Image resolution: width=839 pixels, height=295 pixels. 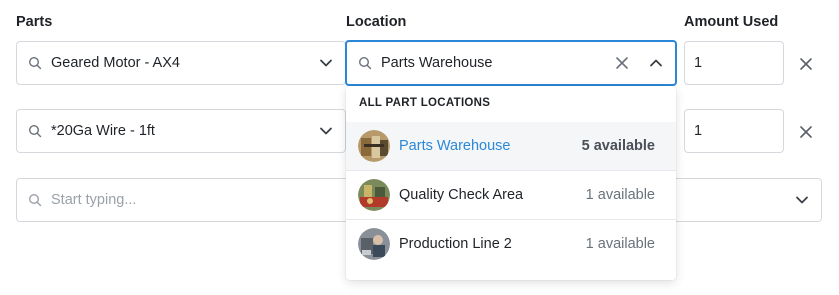 I want to click on amount-header: Amount Used, so click(x=731, y=22).